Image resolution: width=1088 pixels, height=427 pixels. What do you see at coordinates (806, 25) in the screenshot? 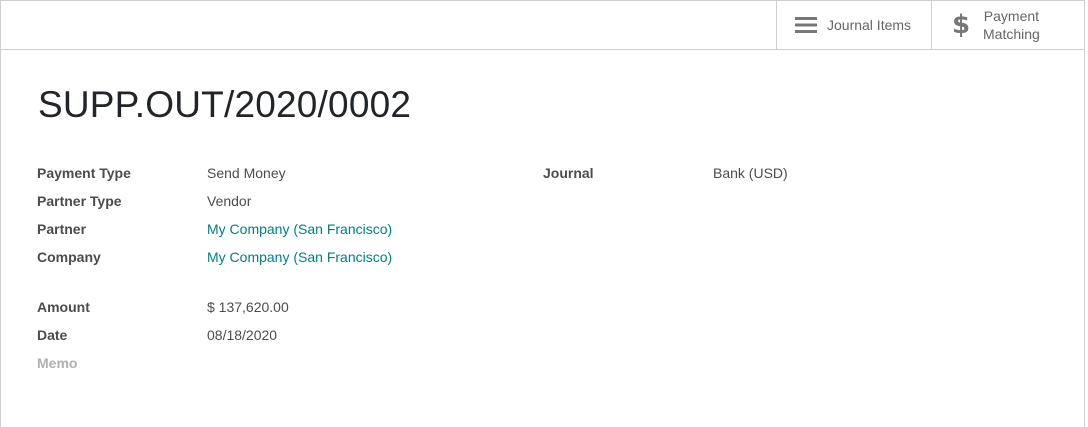
I see `hamburger-list-icon` at bounding box center [806, 25].